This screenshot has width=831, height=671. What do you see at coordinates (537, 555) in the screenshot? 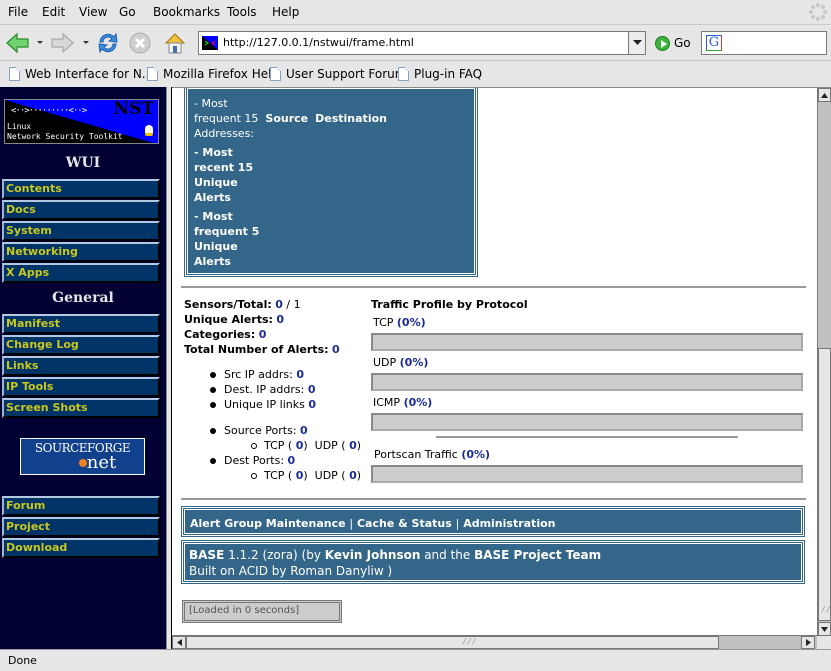
I see `base-team-link: BASE Project Team` at bounding box center [537, 555].